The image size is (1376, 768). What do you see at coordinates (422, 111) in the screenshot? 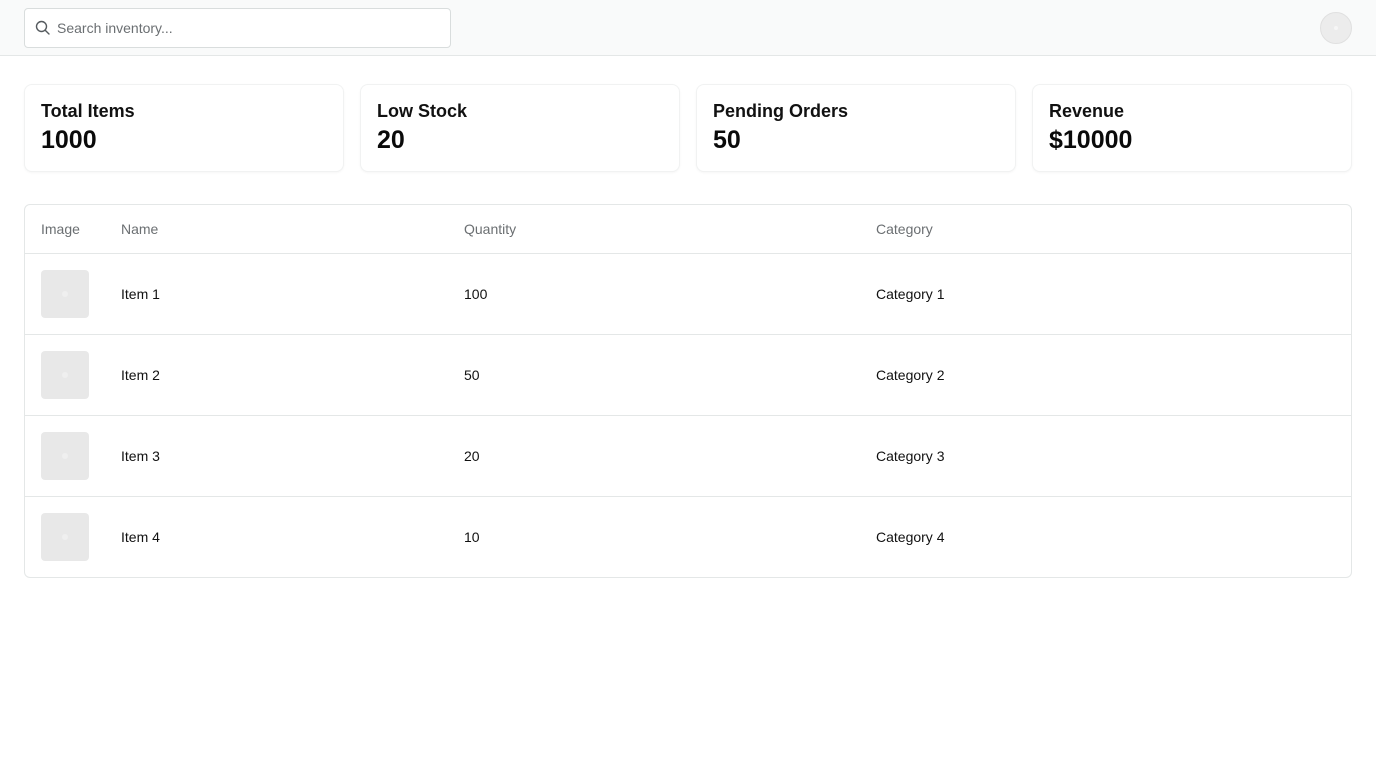
I see `stat-label: Low Stock` at bounding box center [422, 111].